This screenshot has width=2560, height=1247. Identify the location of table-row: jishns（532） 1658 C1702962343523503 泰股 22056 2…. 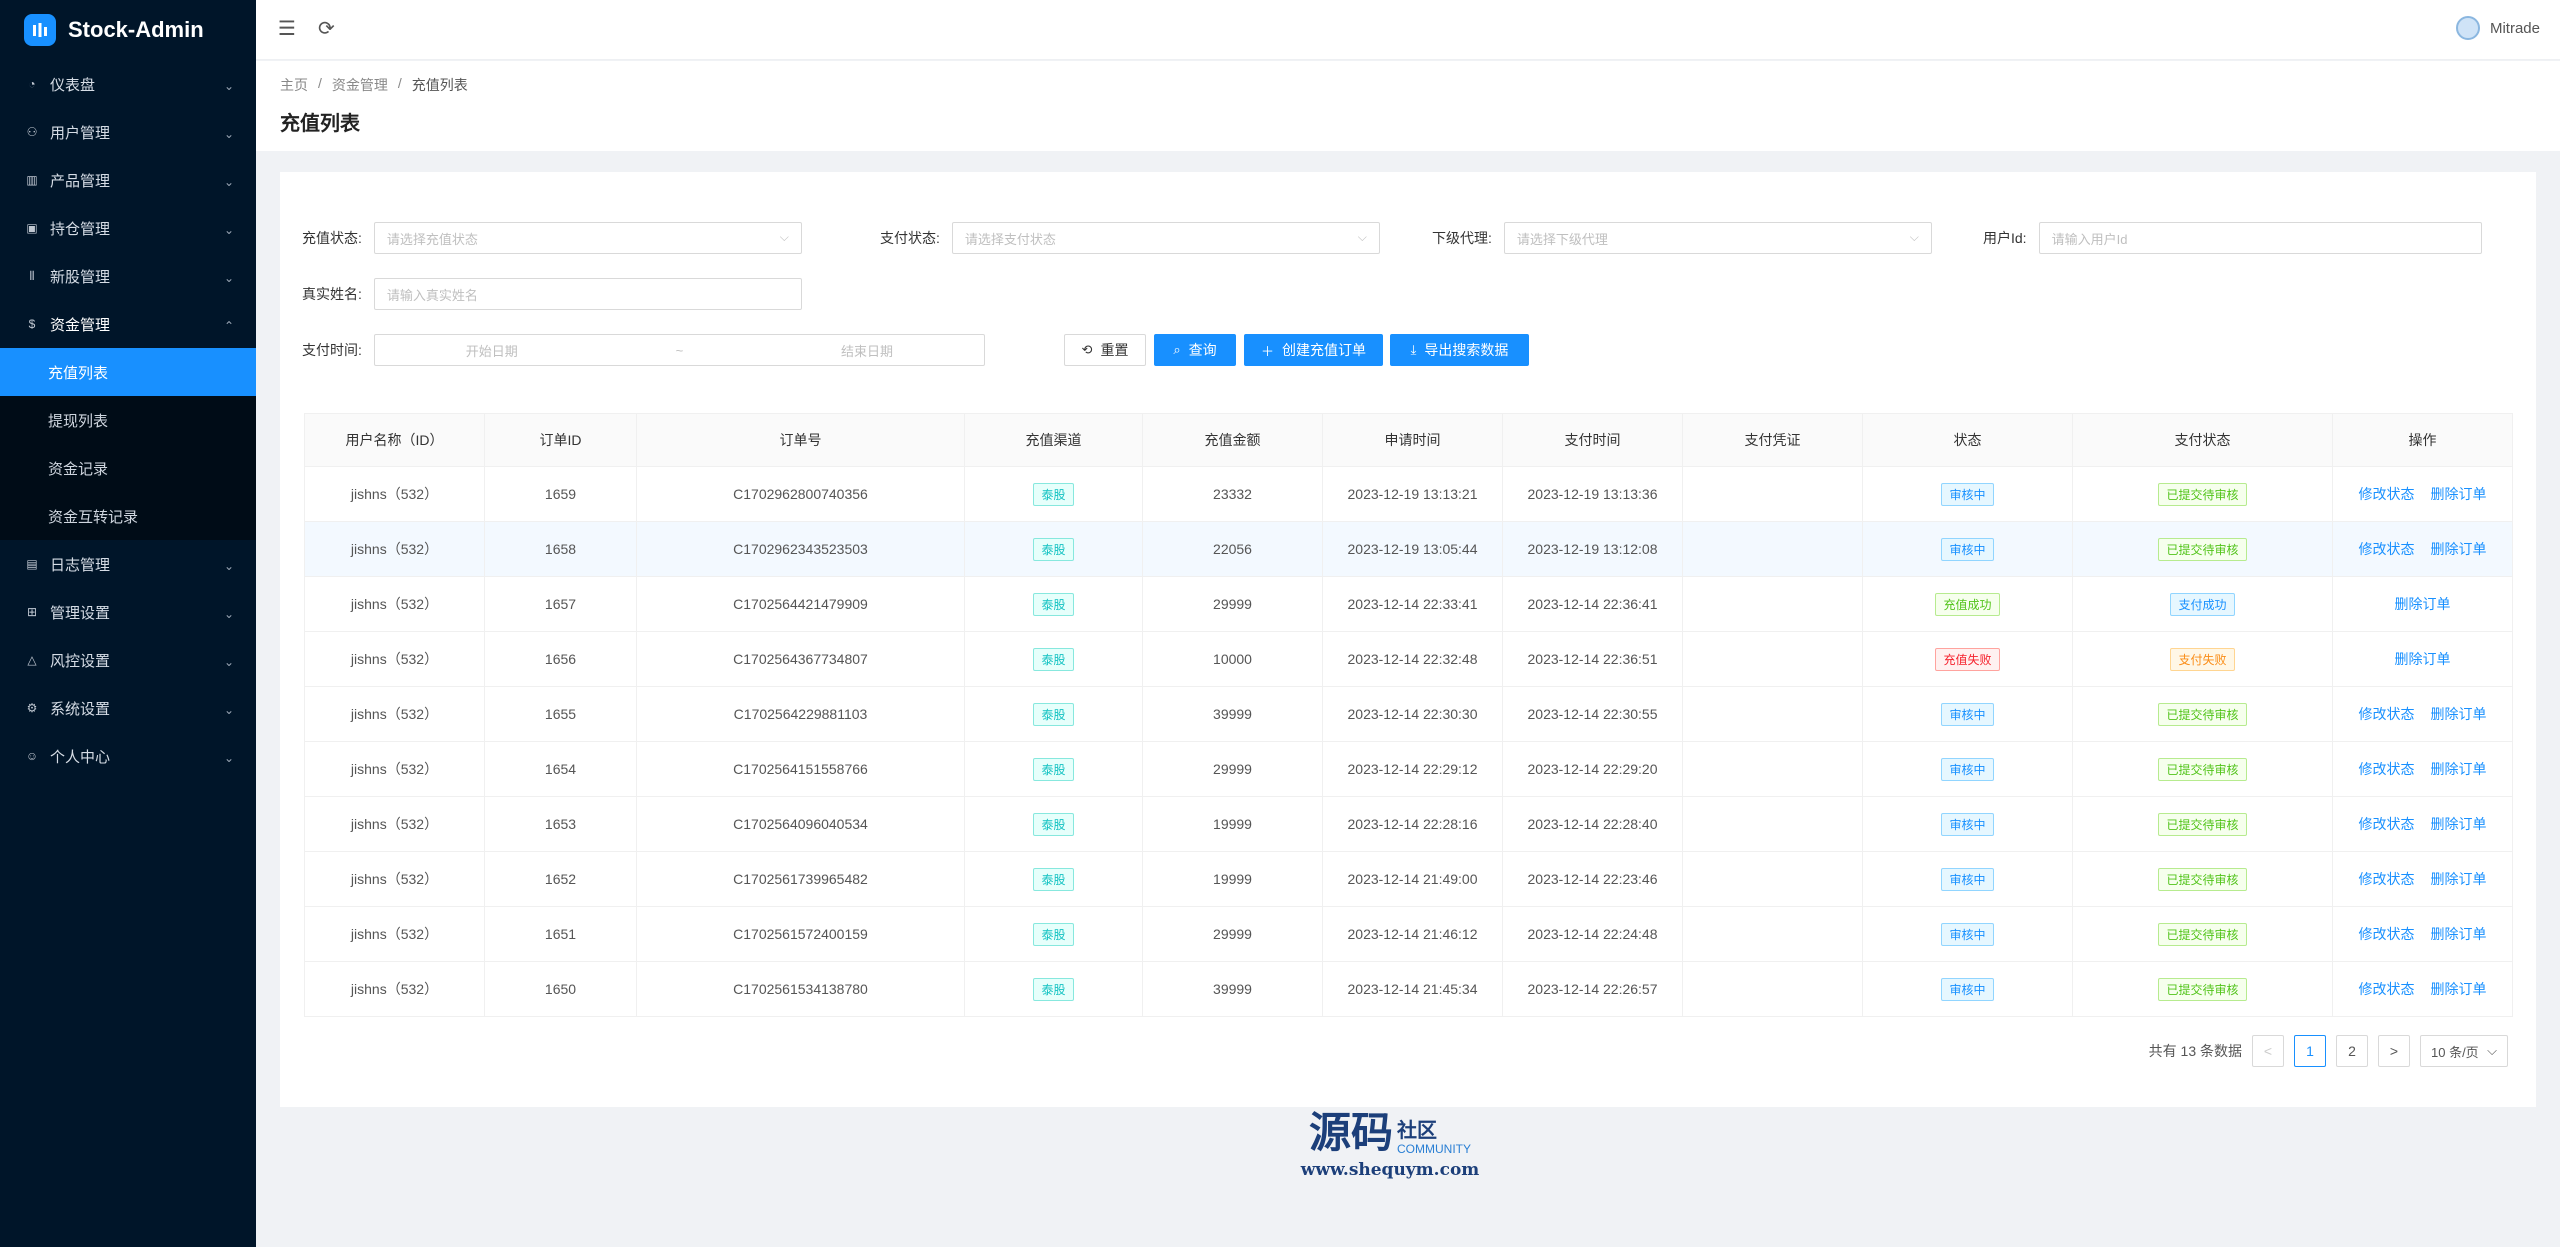
(1408, 549).